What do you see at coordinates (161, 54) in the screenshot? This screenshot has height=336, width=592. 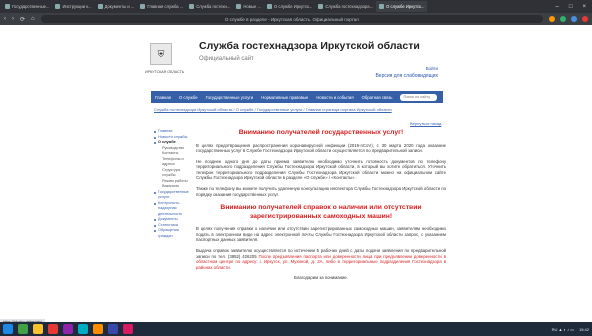 I see `coat-of-arms-logo: ⛨` at bounding box center [161, 54].